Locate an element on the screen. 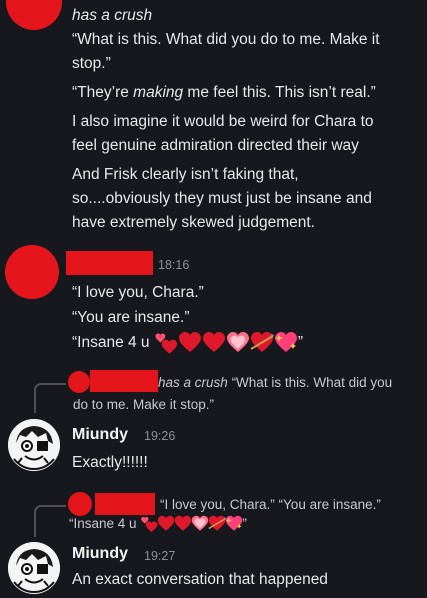  message-timestamp: 19:27 is located at coordinates (160, 556).